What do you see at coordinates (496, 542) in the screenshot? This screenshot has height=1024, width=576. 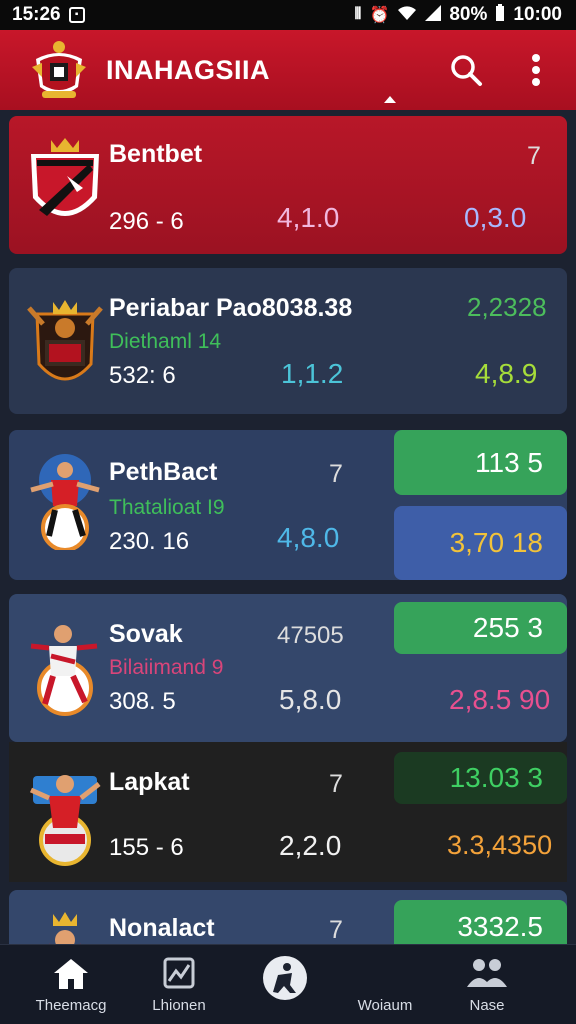 I see `odd-right: 3,70 18` at bounding box center [496, 542].